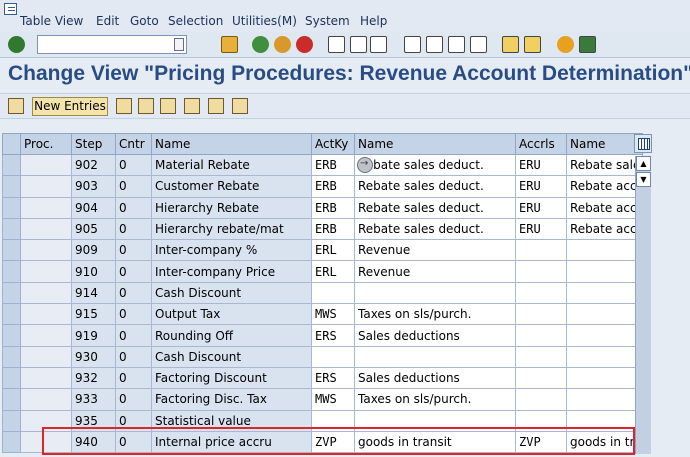 This screenshot has height=457, width=690. What do you see at coordinates (260, 44) in the screenshot?
I see `back-icon` at bounding box center [260, 44].